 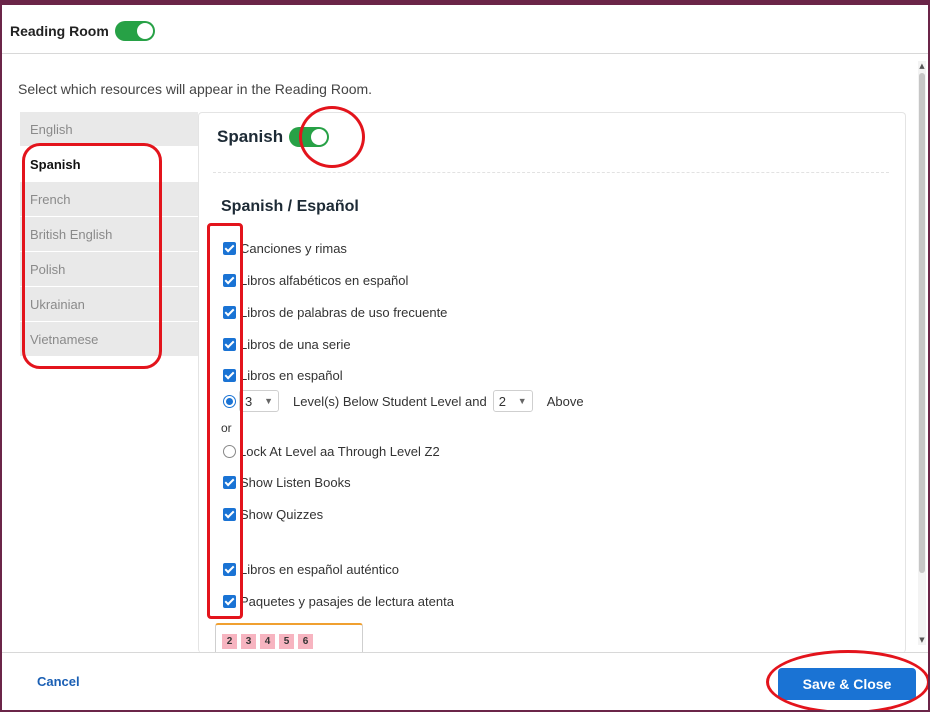 What do you see at coordinates (259, 401) in the screenshot?
I see `below-level-select: 3 ▼` at bounding box center [259, 401].